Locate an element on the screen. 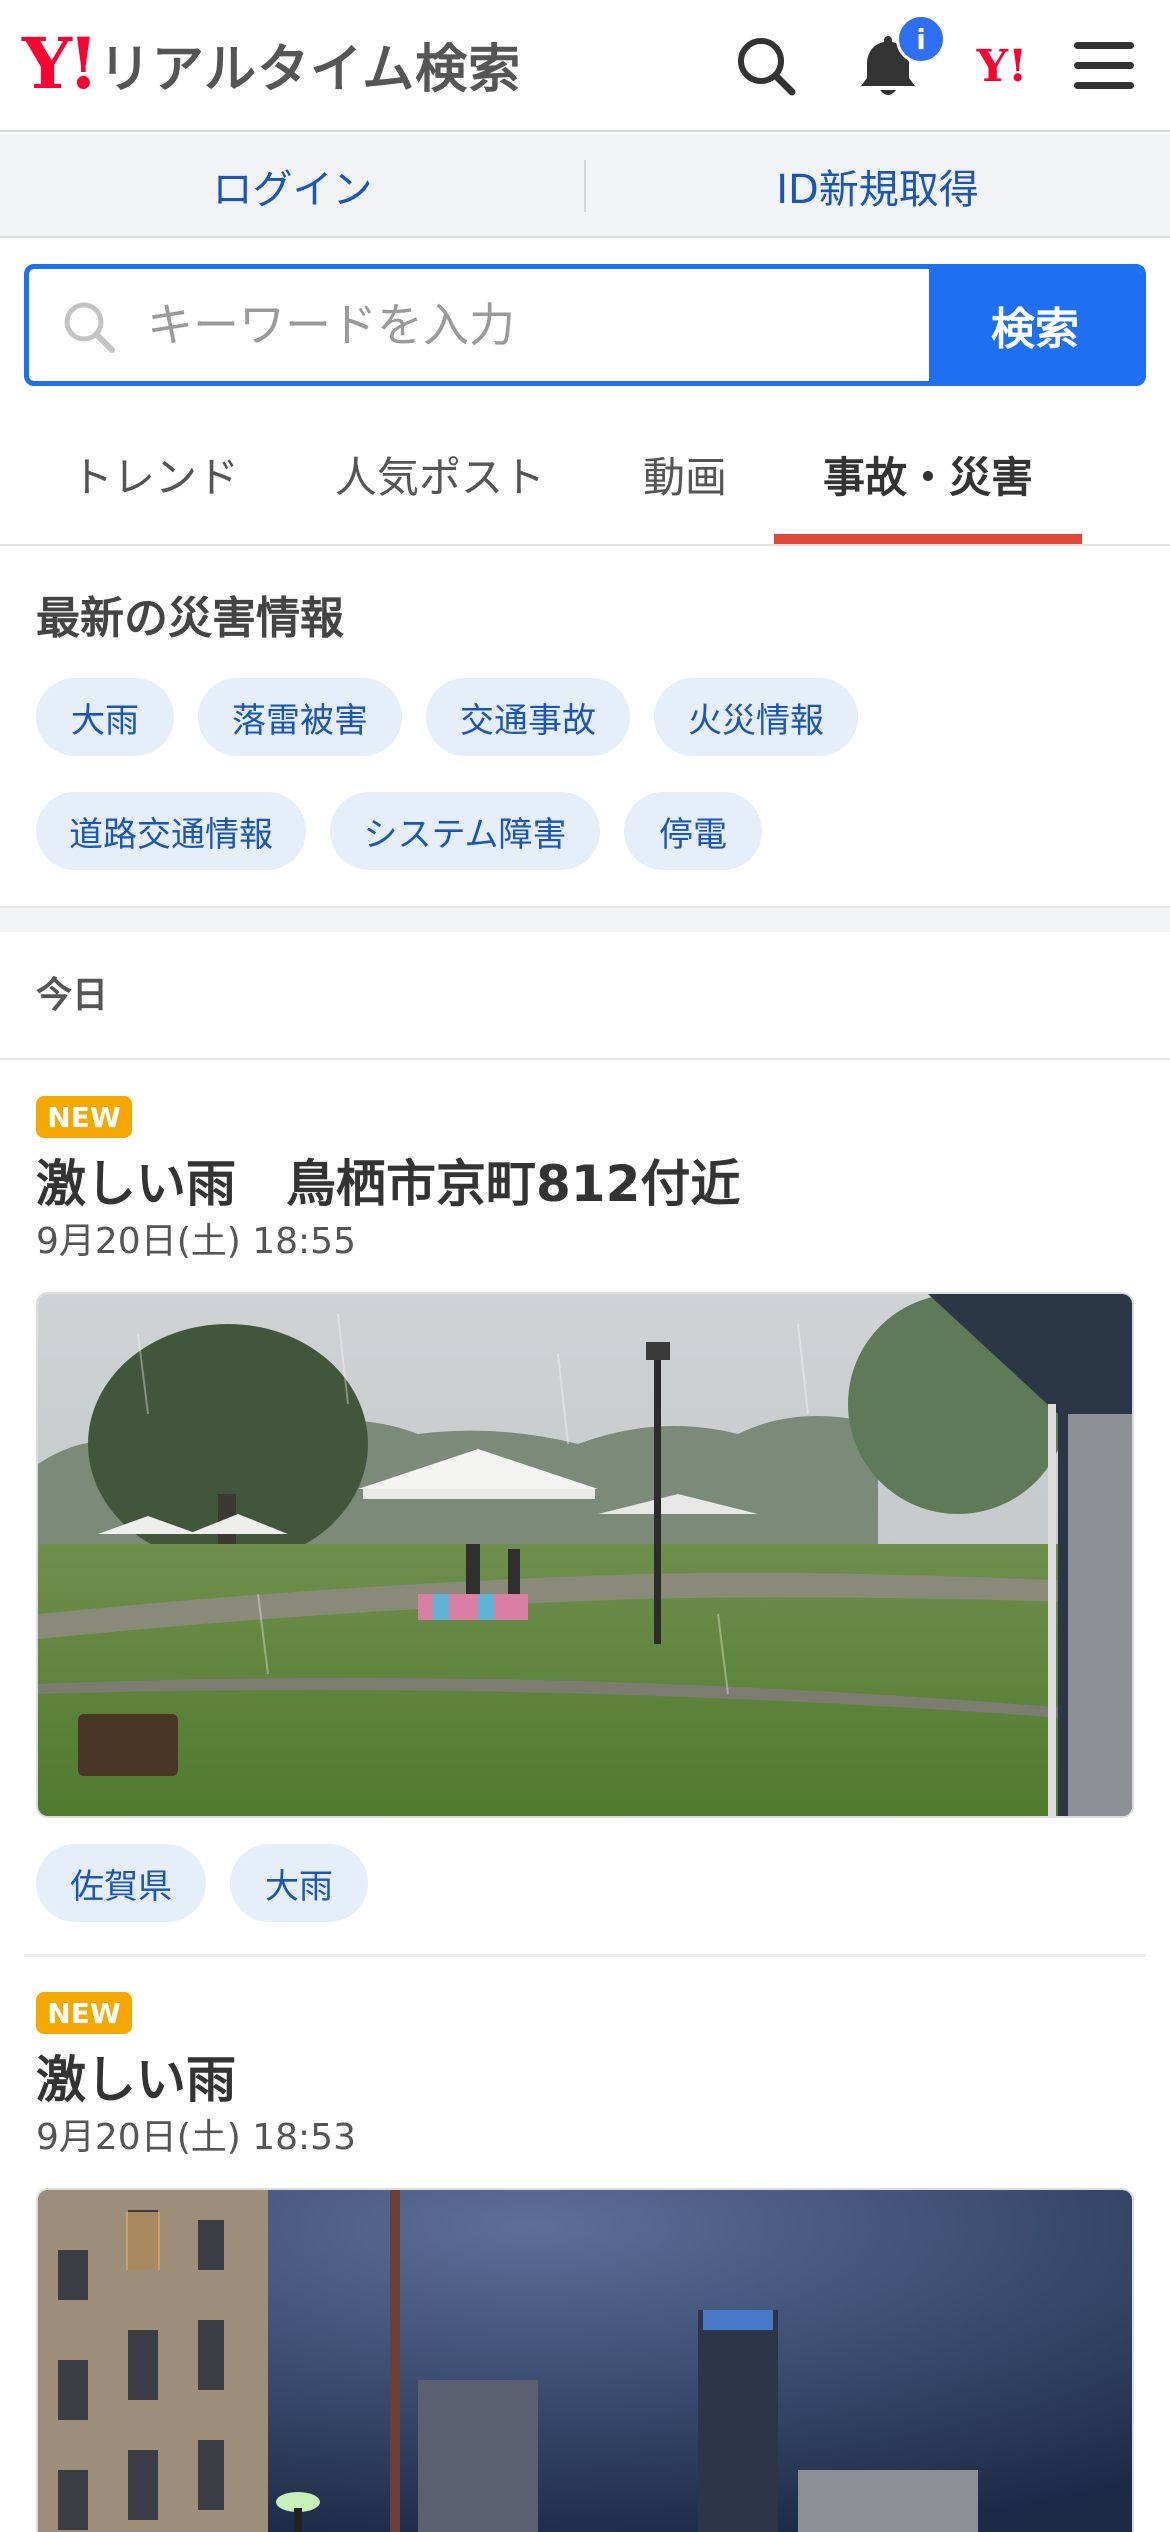  tab-accidents-disasters: 事故・災害 is located at coordinates (928, 474).